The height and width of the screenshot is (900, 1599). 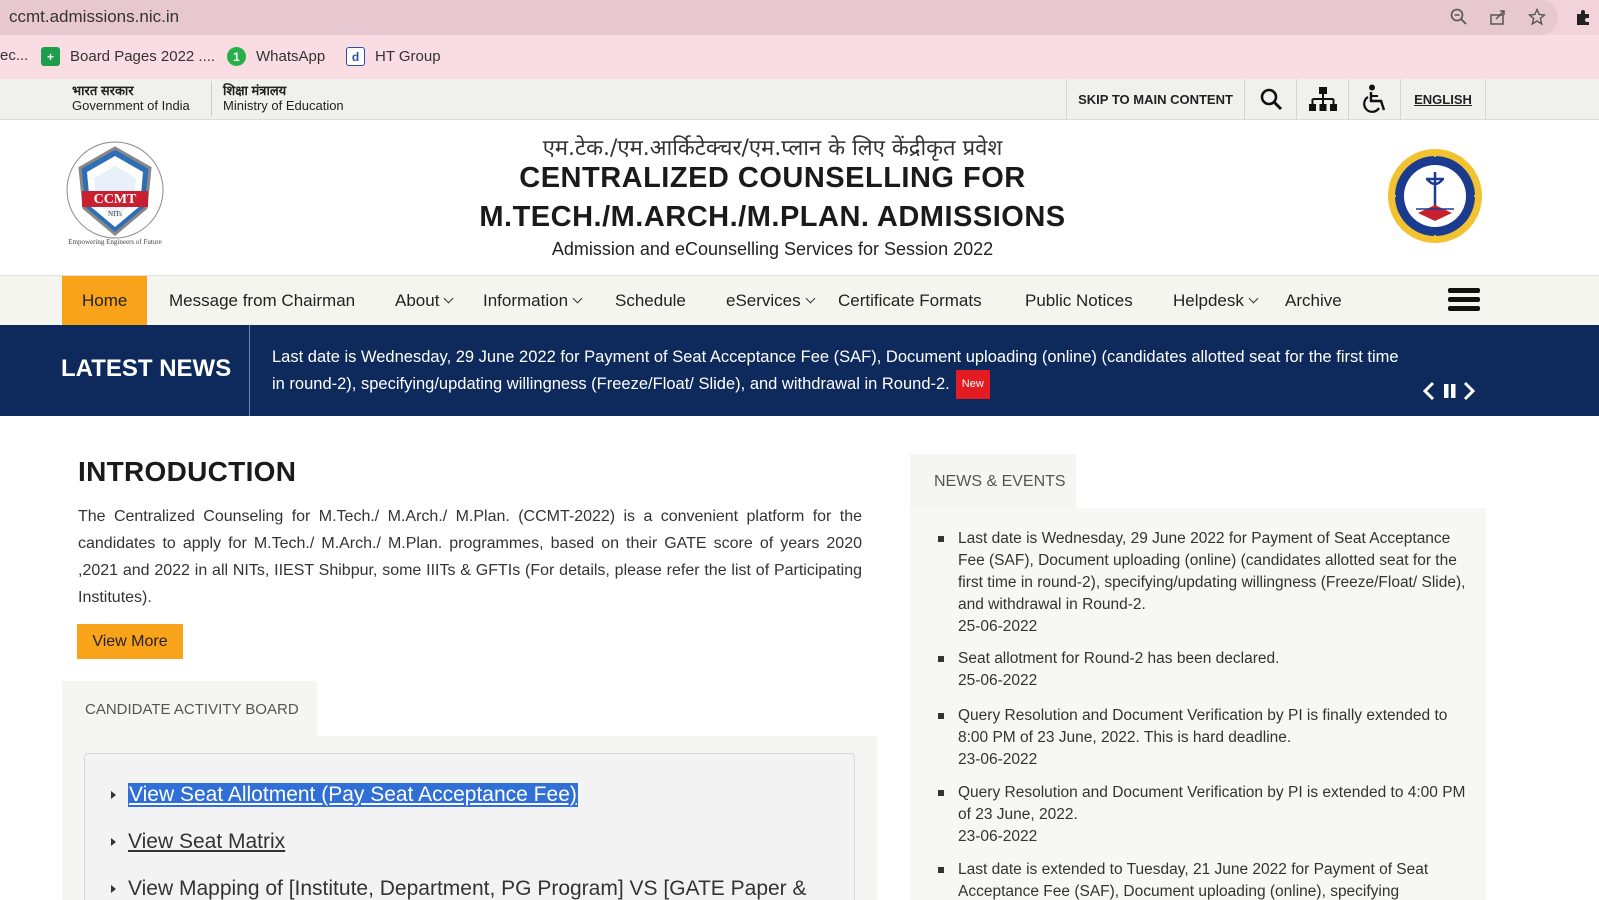 I want to click on nav-item-about: About, so click(x=424, y=300).